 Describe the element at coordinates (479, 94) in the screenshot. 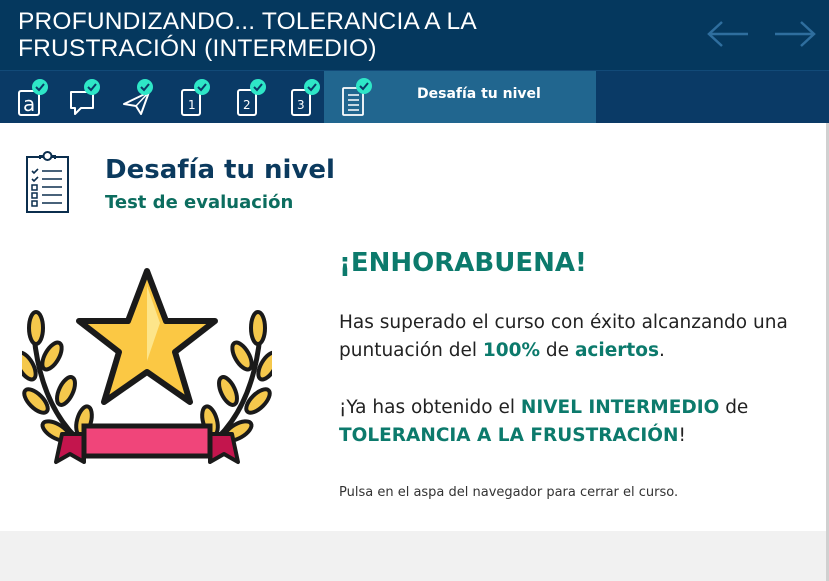

I see `step-active-label: Desafía tu nivel` at that location.